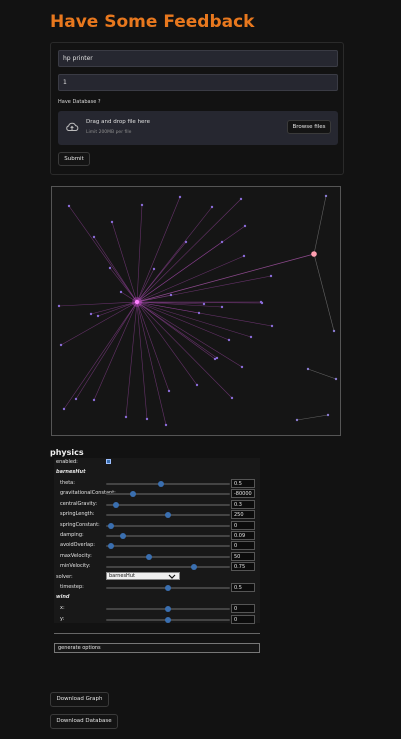  What do you see at coordinates (79, 699) in the screenshot?
I see `download-graph-button: Download Graph` at bounding box center [79, 699].